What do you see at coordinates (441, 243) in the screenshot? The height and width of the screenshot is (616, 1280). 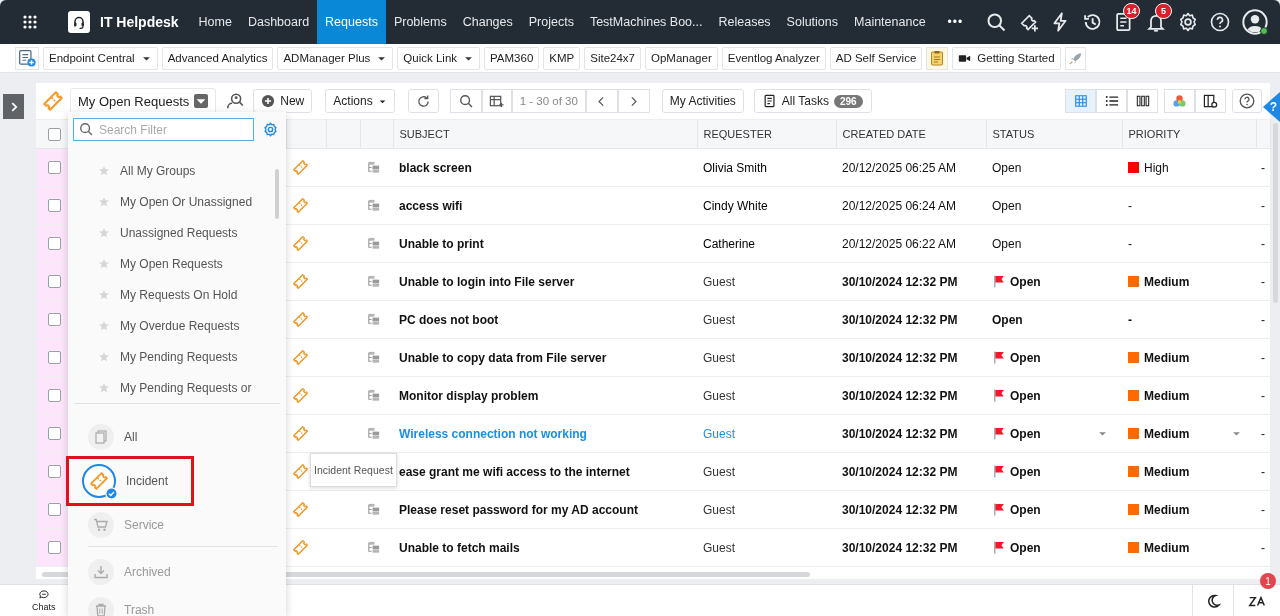 I see `subject-link: Unable to print` at bounding box center [441, 243].